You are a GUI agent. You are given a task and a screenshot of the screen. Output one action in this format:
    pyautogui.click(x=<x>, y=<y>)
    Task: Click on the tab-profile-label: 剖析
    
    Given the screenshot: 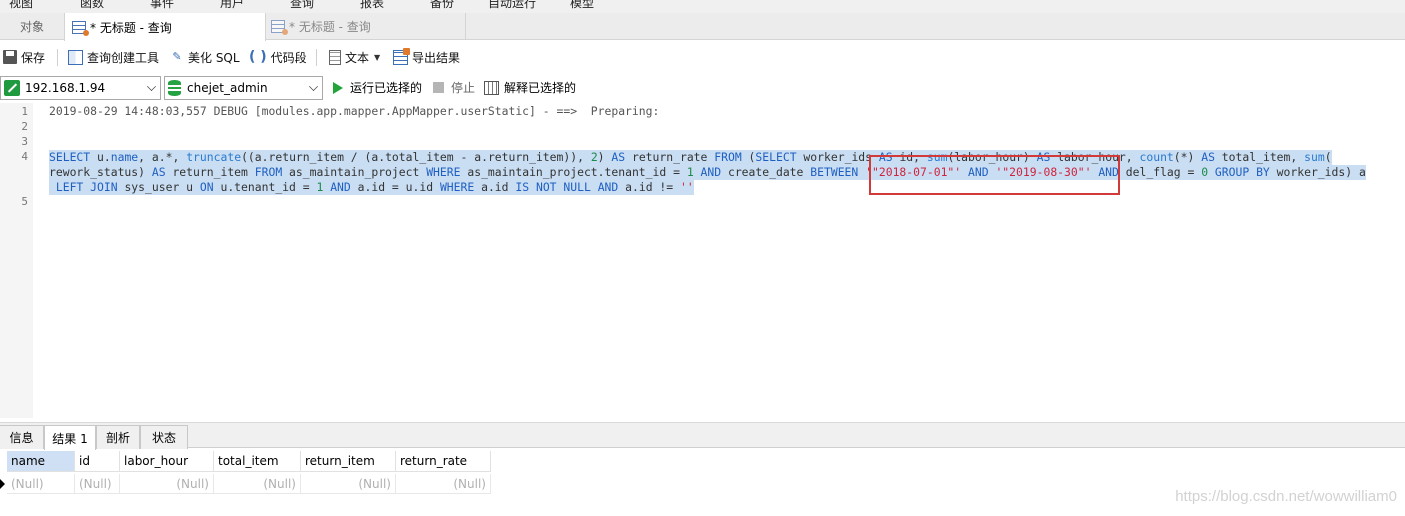 What is the action you would take?
    pyautogui.click(x=117, y=438)
    